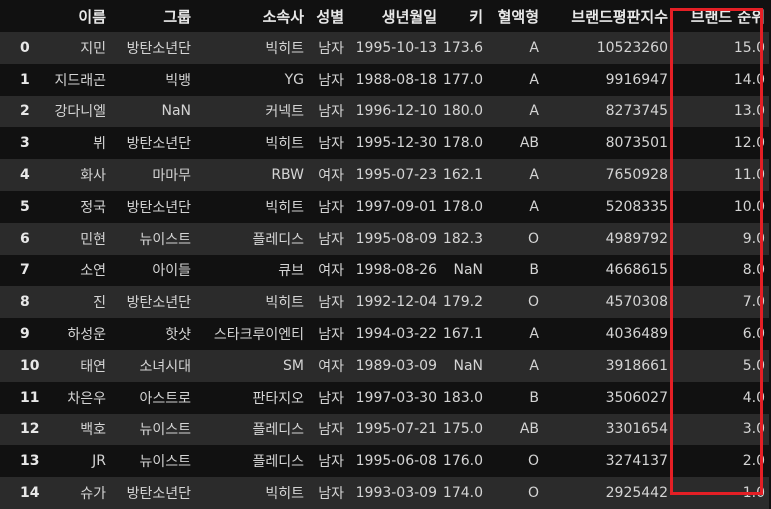  Describe the element at coordinates (396, 302) in the screenshot. I see `birthdate-cell: 1992-12-04` at that location.